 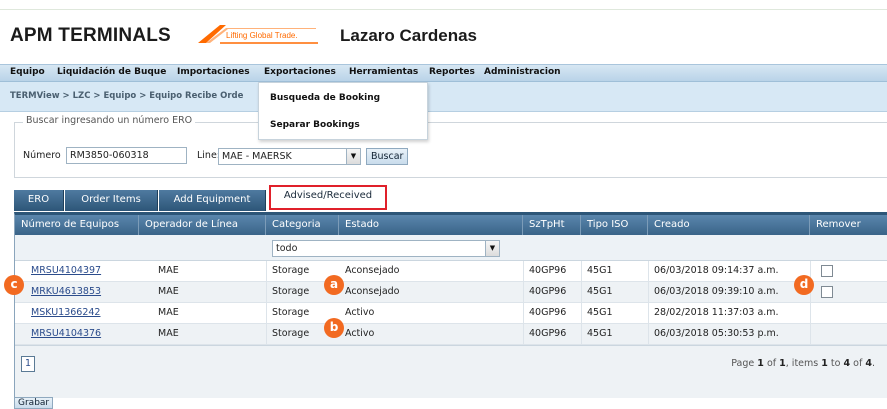 What do you see at coordinates (522, 72) in the screenshot?
I see `menu-administracion: Administracion` at bounding box center [522, 72].